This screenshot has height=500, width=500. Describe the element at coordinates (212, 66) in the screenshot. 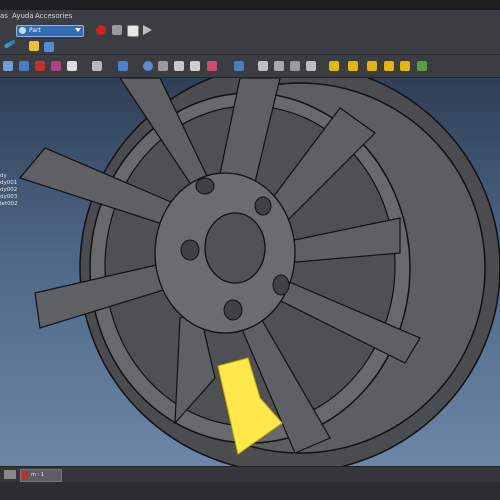

I see `shape-builder-icon` at that location.